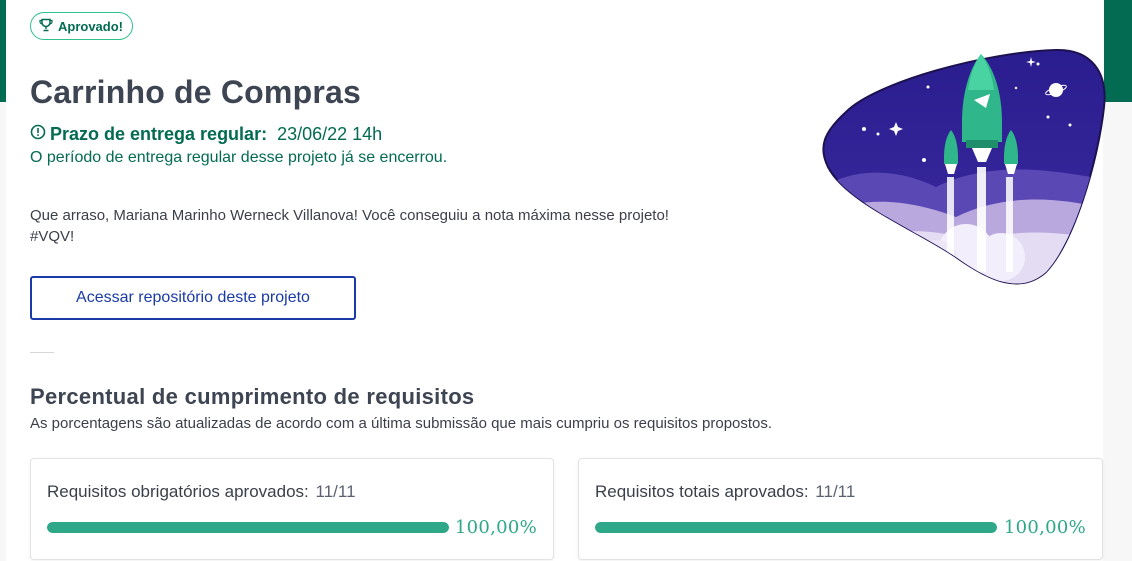 Image resolution: width=1132 pixels, height=561 pixels. What do you see at coordinates (330, 134) in the screenshot?
I see `deadline-date: 23/06/22 14h` at bounding box center [330, 134].